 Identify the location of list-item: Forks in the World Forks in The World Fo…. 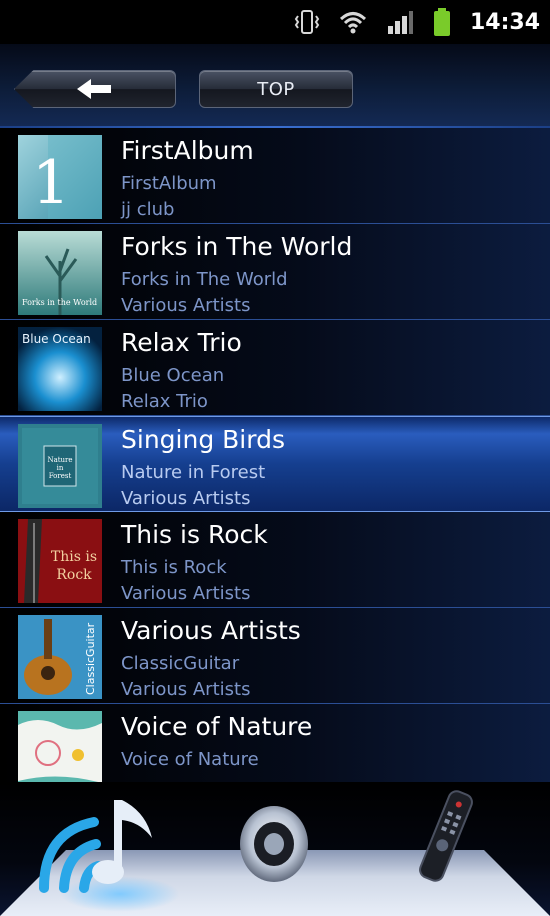
(275, 272).